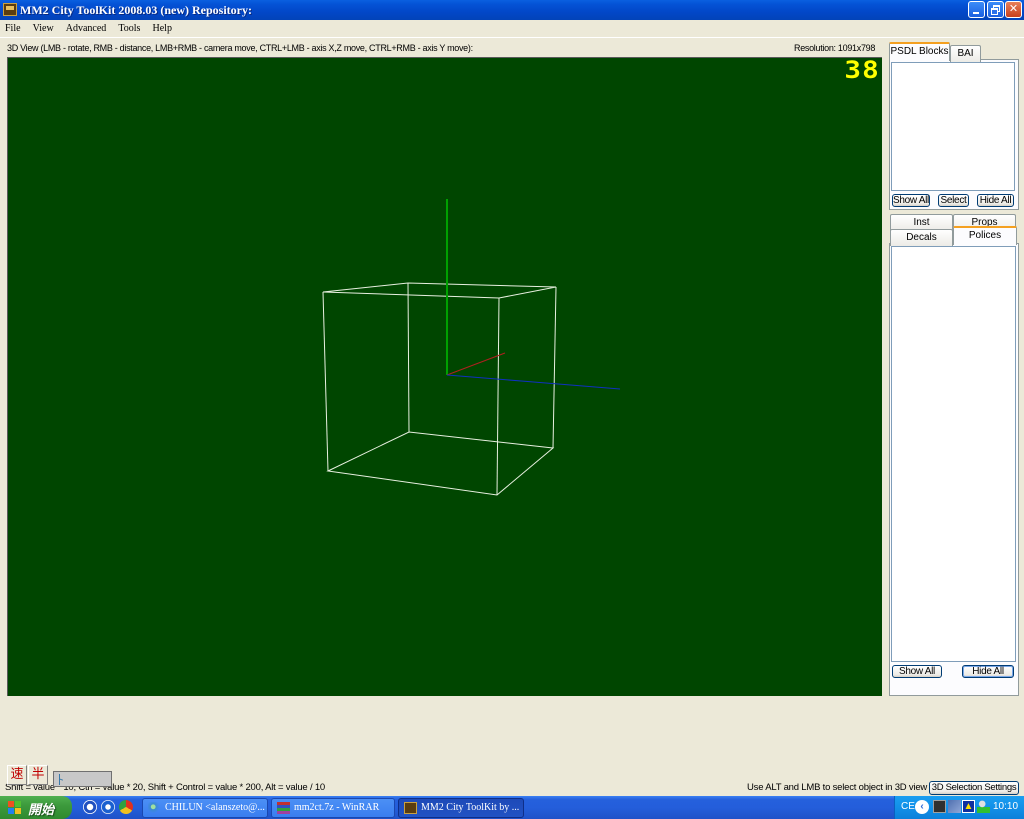 The image size is (1024, 819). What do you see at coordinates (410, 808) in the screenshot?
I see `mm2-icon` at bounding box center [410, 808].